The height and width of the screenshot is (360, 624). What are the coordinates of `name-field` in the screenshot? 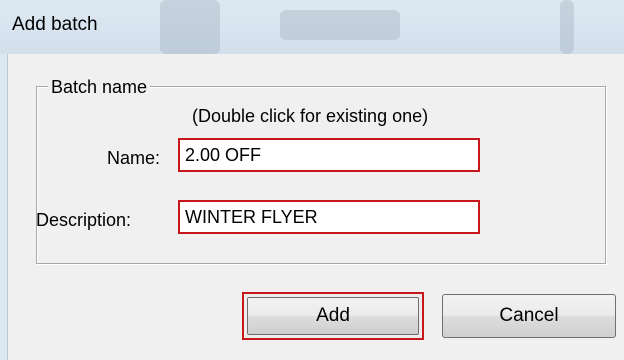 It's located at (329, 155).